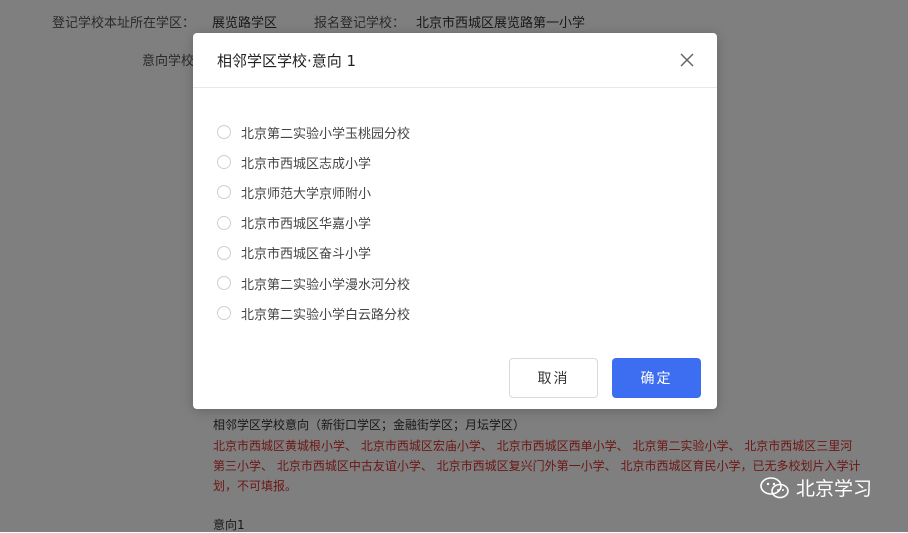 The height and width of the screenshot is (533, 908). Describe the element at coordinates (306, 164) in the screenshot. I see `school-option-label: 北京市西城区志成小学` at that location.